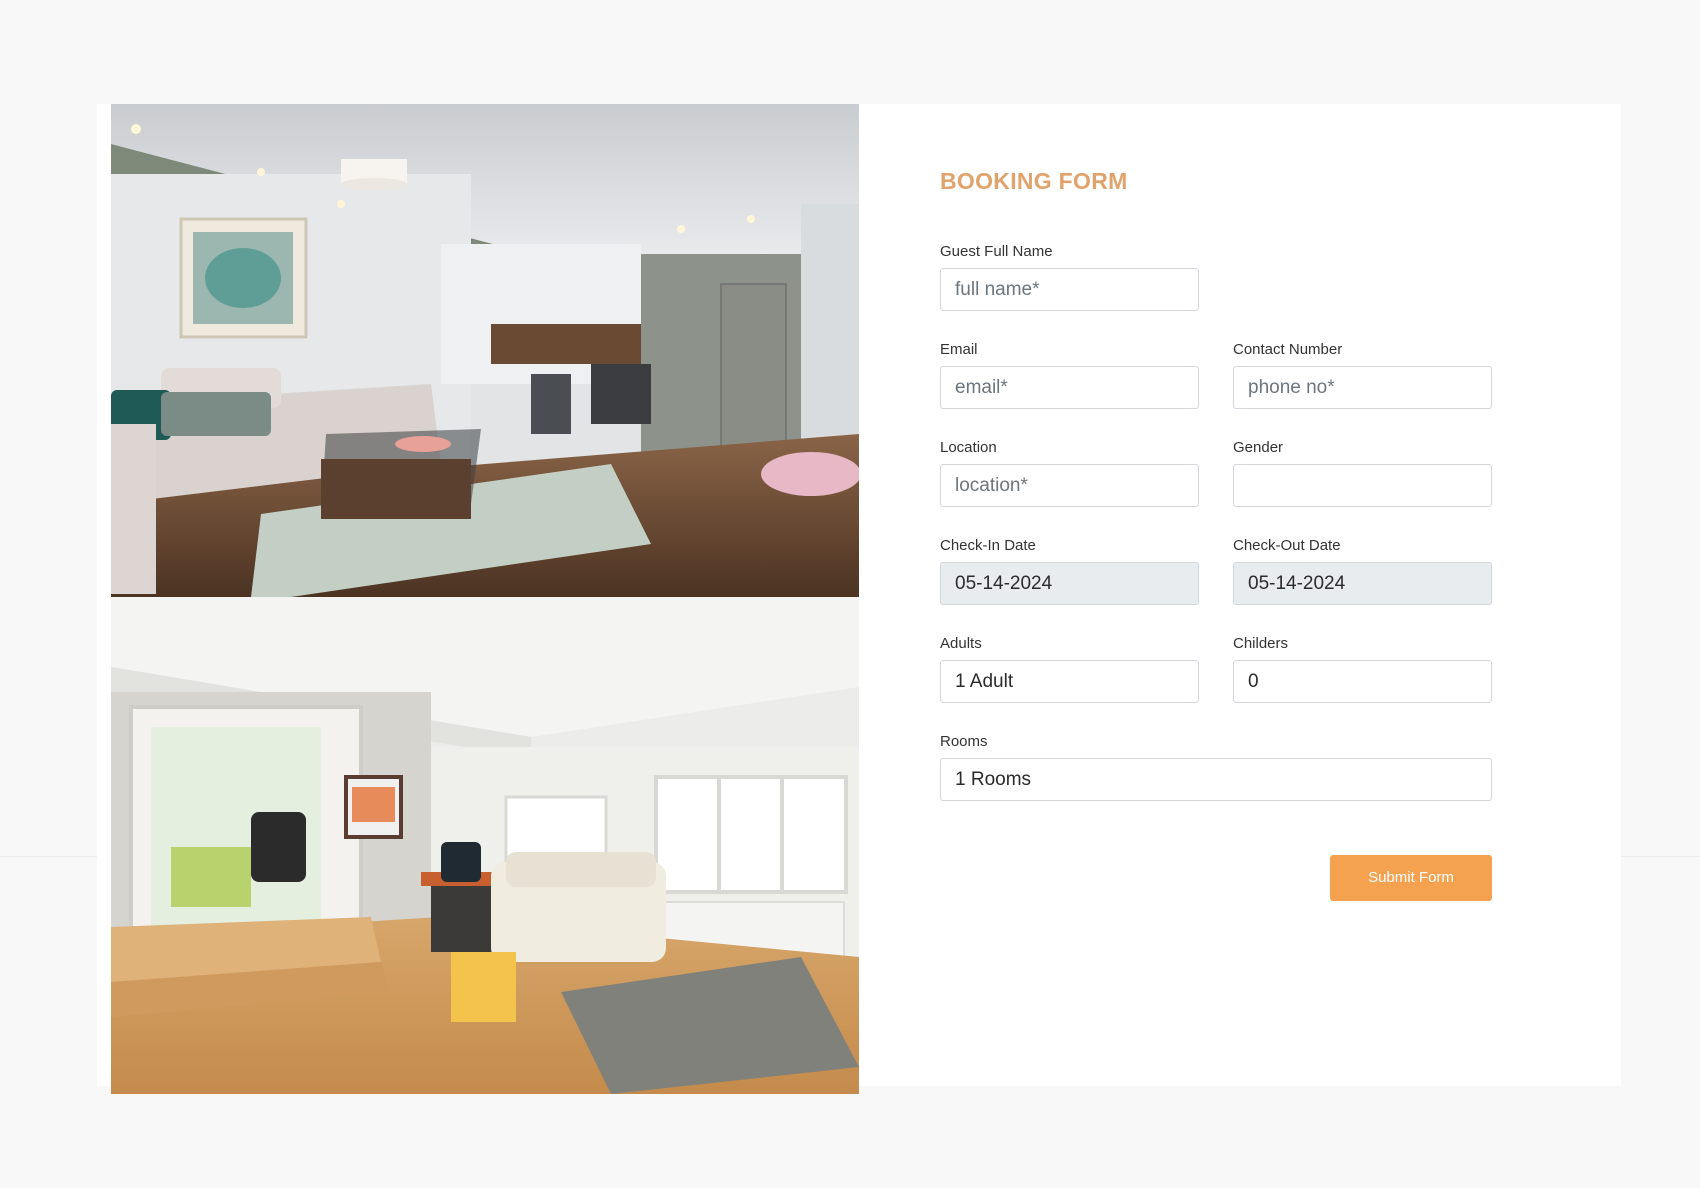 This screenshot has width=1700, height=1188. I want to click on children-label: Childers, so click(1261, 643).